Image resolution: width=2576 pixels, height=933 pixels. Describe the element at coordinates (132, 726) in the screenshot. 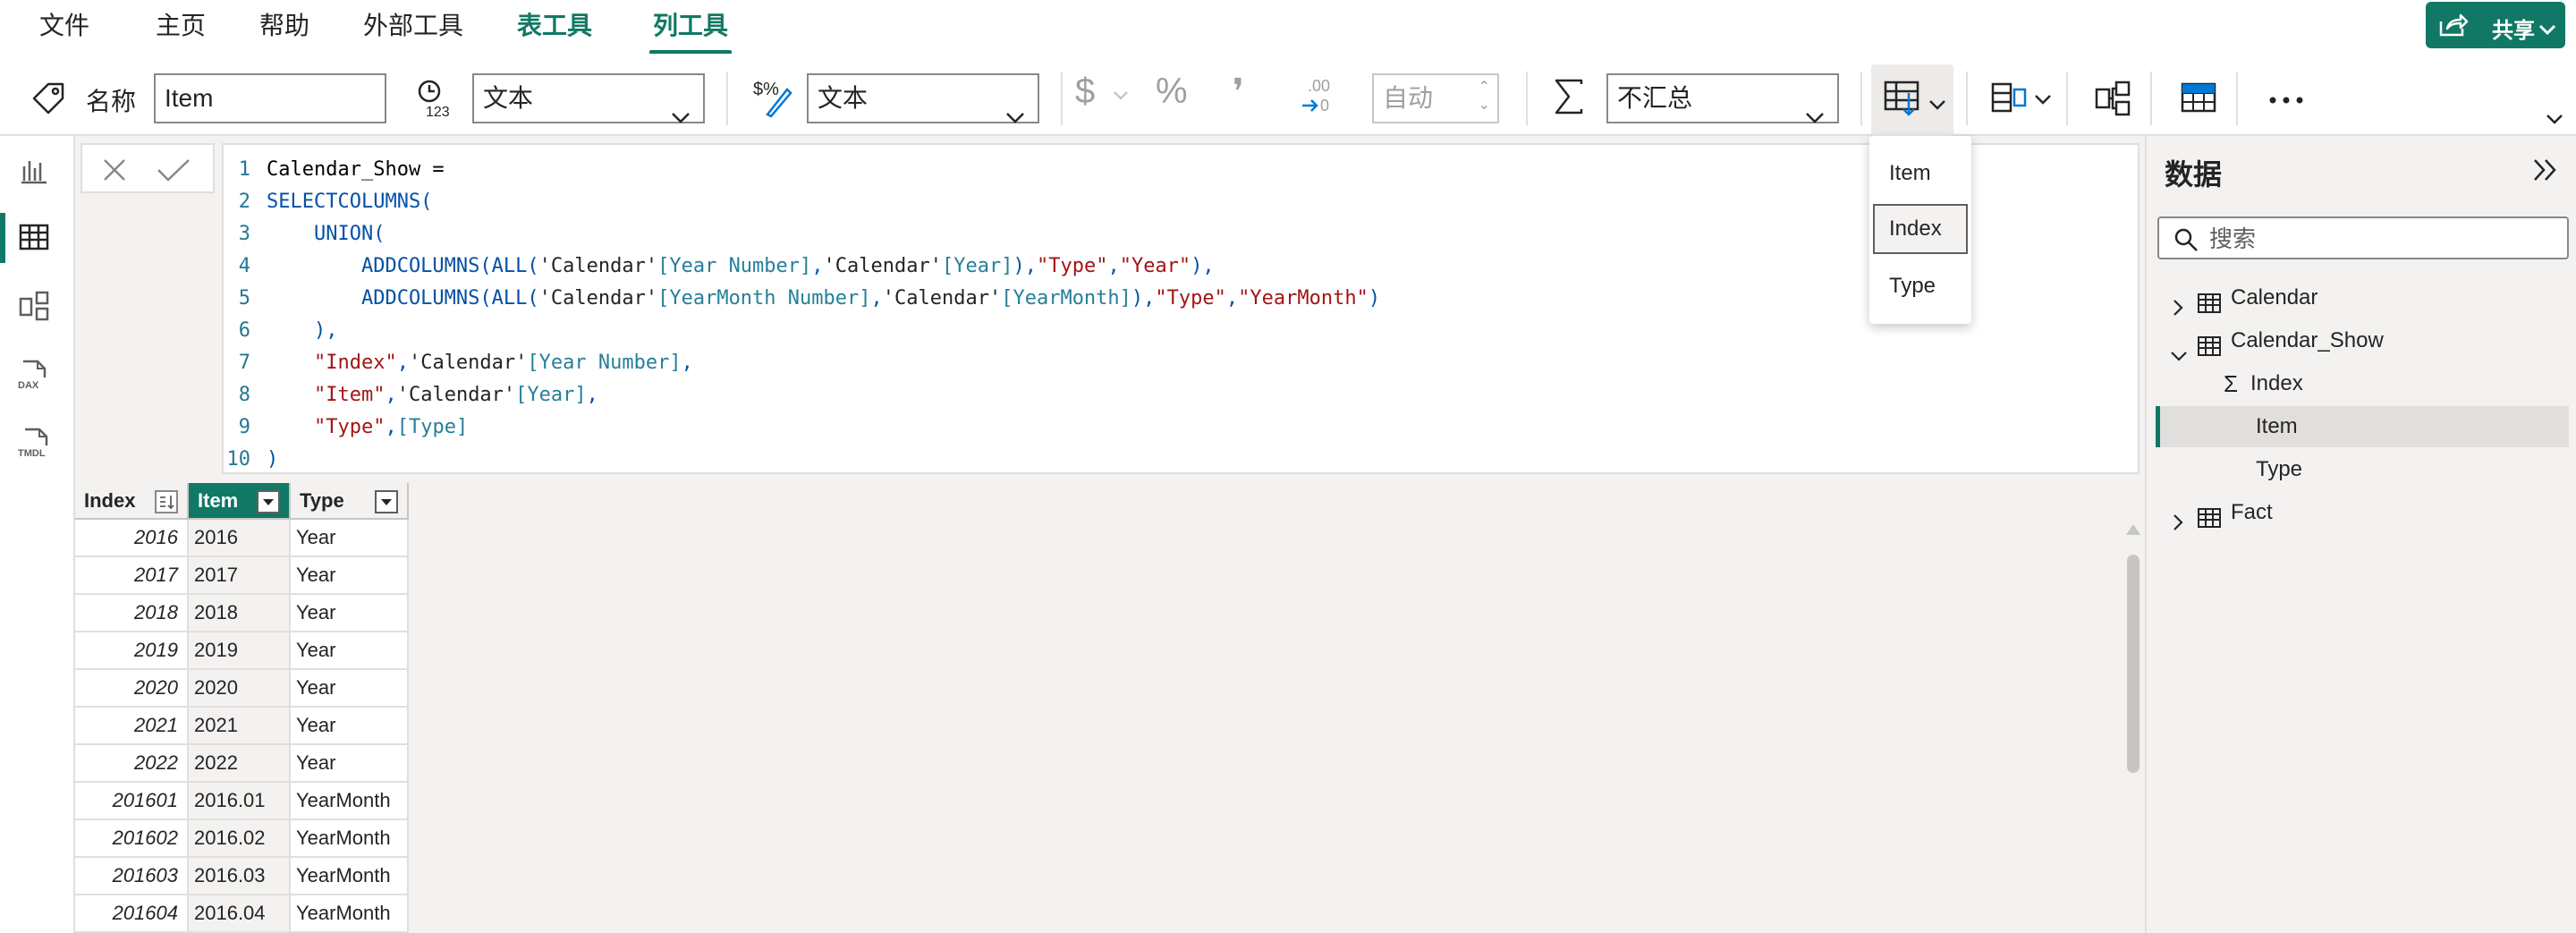

I see `cell-index: 2021` at that location.